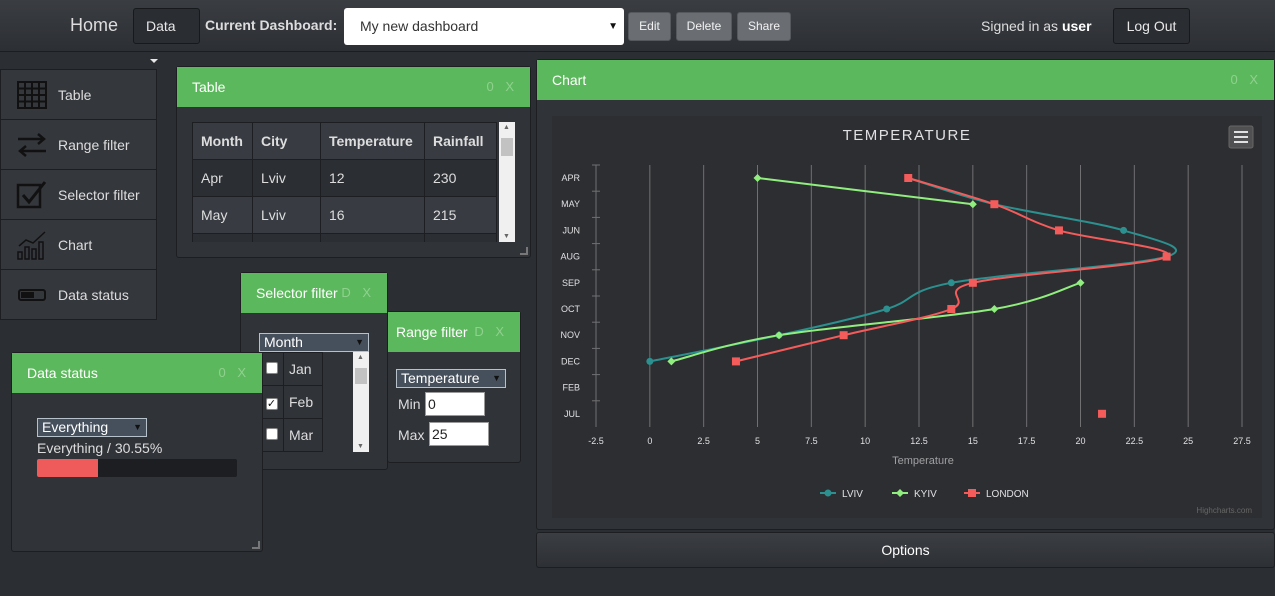  What do you see at coordinates (571, 309) in the screenshot?
I see `y-tick-label: OCT` at bounding box center [571, 309].